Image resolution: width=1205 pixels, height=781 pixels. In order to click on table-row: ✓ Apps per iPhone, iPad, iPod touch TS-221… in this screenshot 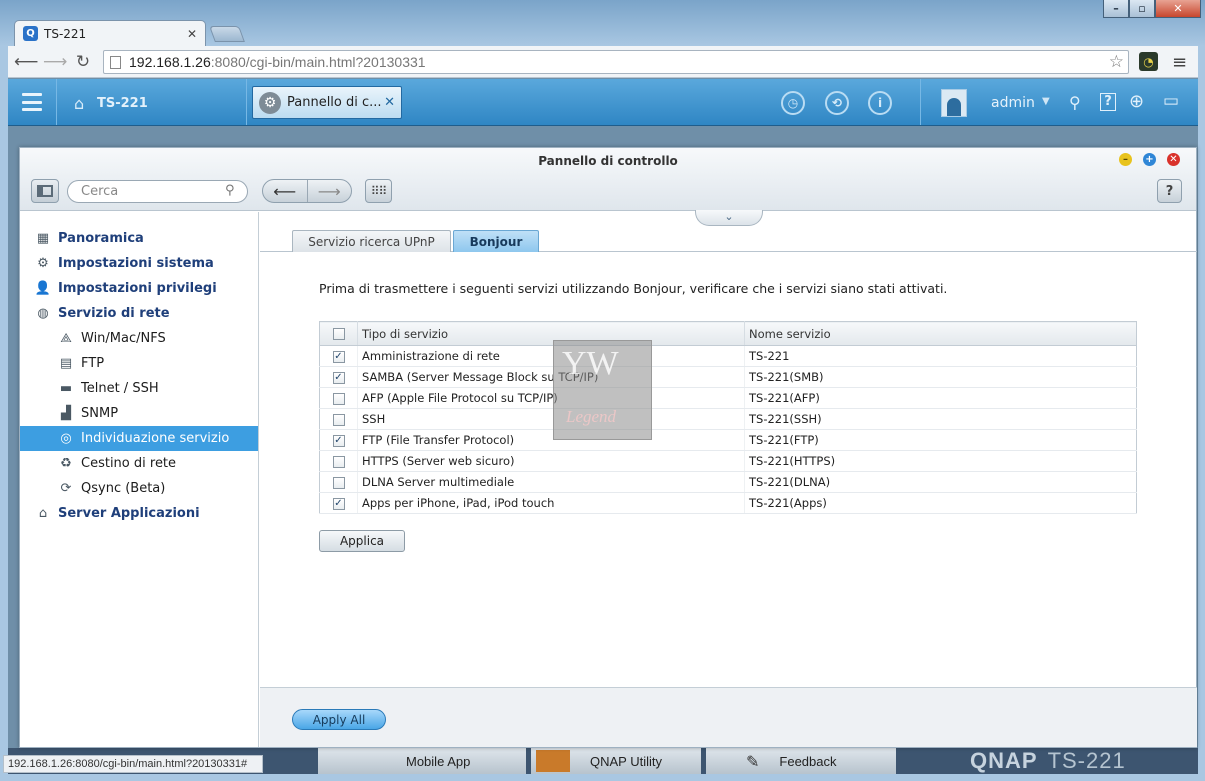, I will do `click(728, 503)`.